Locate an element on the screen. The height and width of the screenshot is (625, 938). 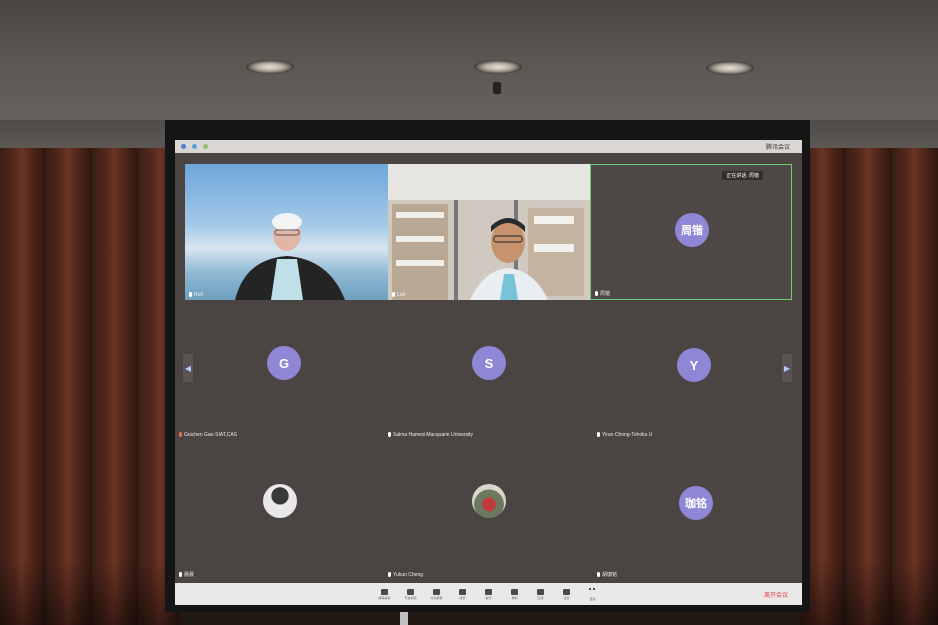
curtain-left is located at coordinates (90, 386).